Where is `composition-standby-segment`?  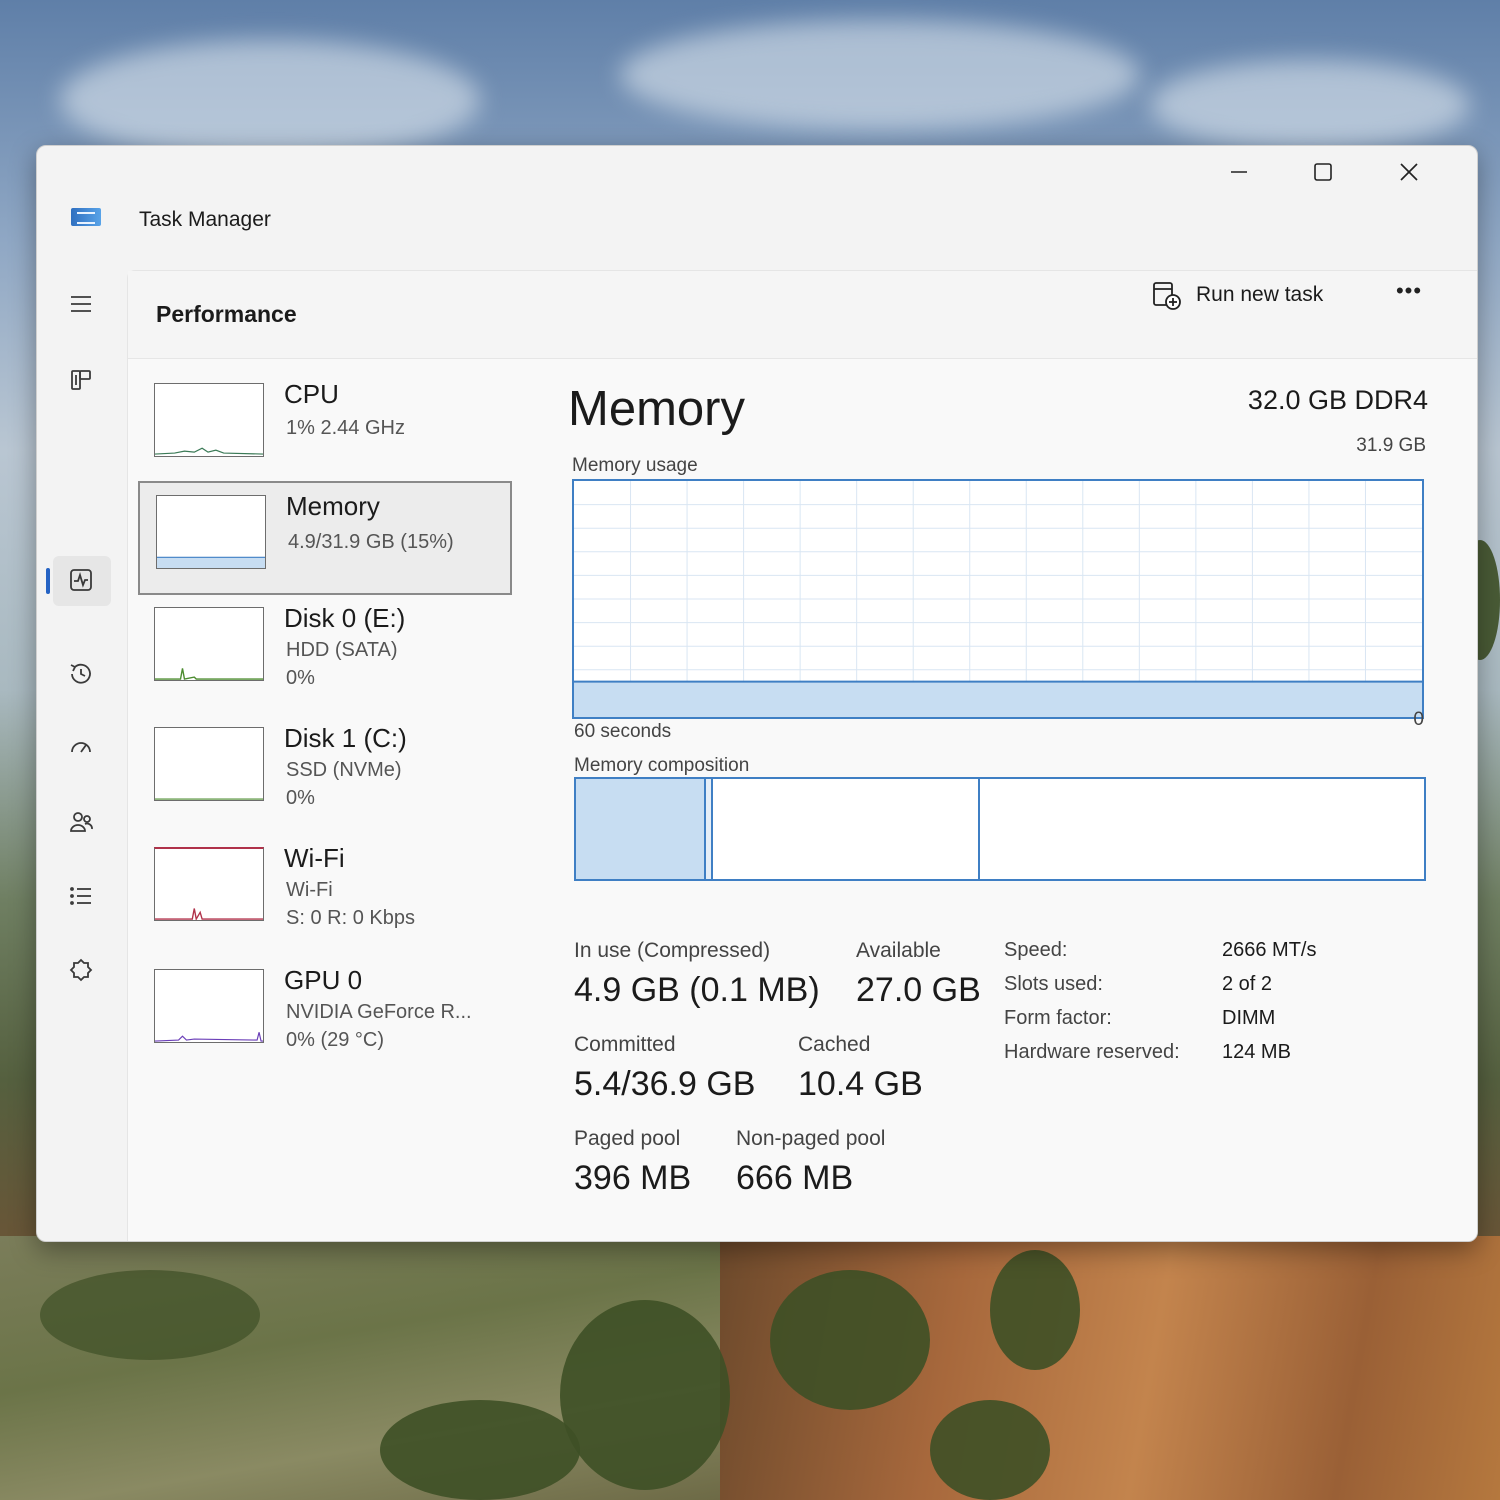 composition-standby-segment is located at coordinates (846, 829).